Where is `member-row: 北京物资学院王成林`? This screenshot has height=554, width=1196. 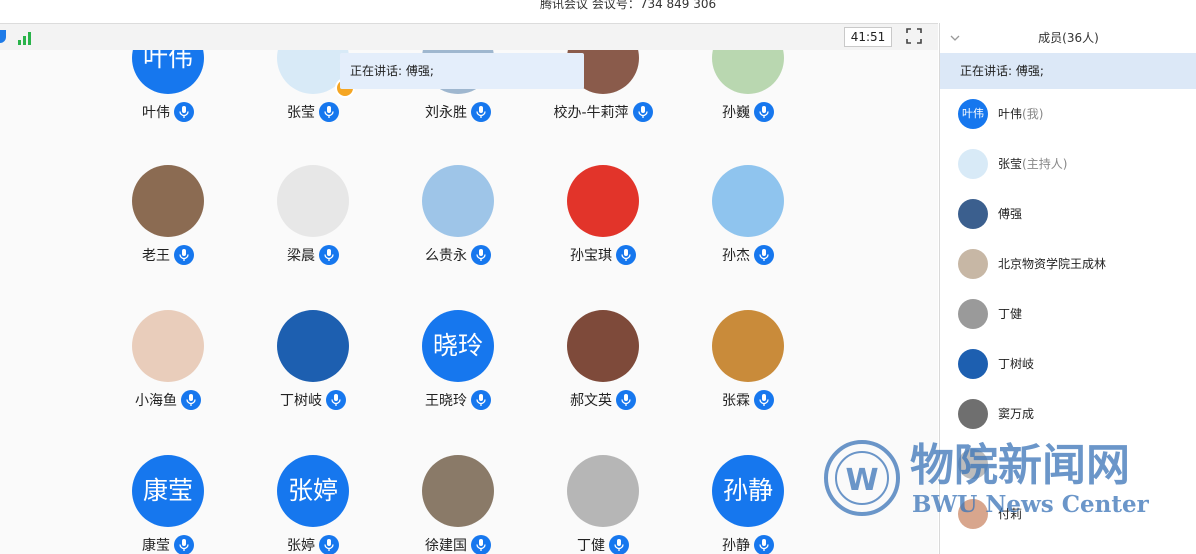
member-row: 北京物资学院王成林 is located at coordinates (1068, 264).